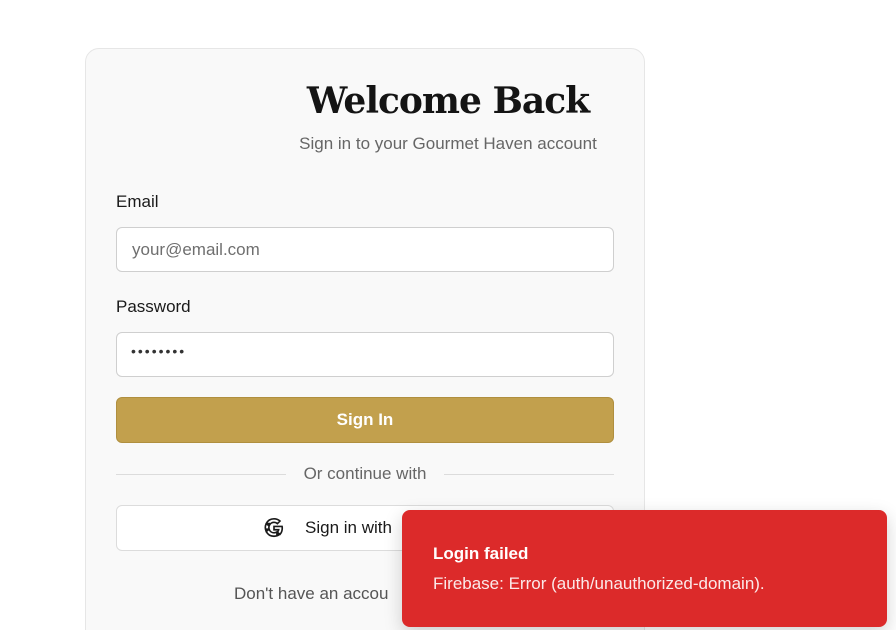 The height and width of the screenshot is (630, 896). What do you see at coordinates (153, 306) in the screenshot?
I see `password-label: Password` at bounding box center [153, 306].